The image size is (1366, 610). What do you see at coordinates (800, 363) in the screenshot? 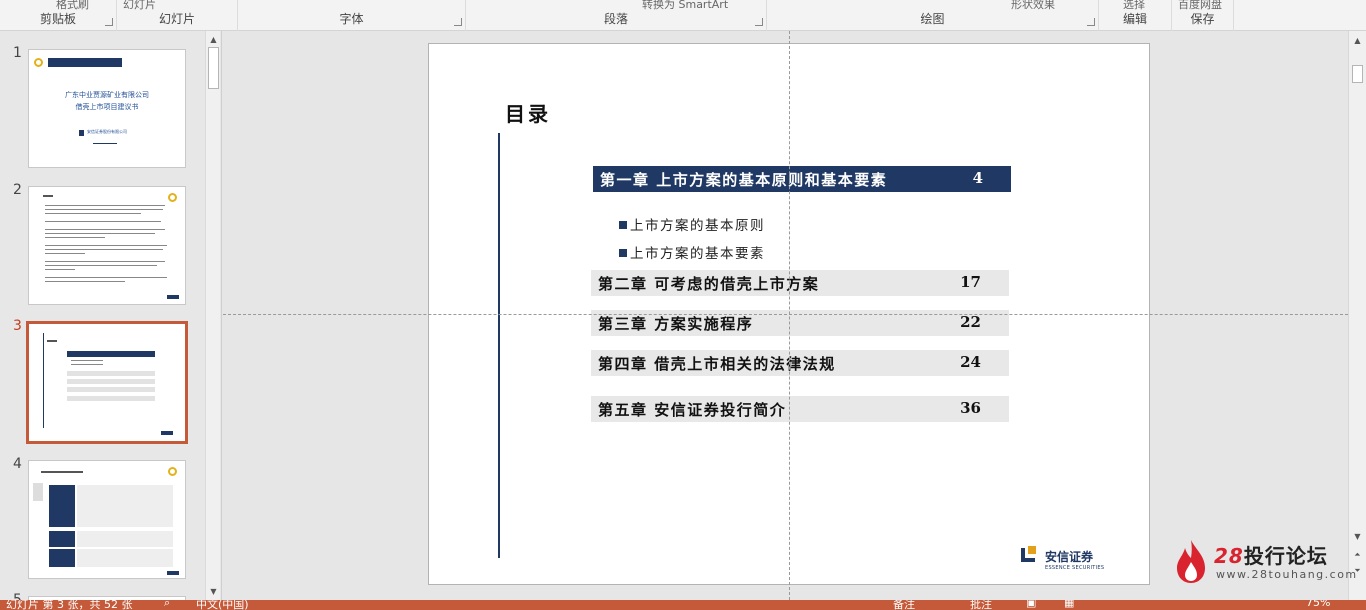
I see `chapter-row-4: 第四章 借壳上市相关的法律法规 24` at bounding box center [800, 363].